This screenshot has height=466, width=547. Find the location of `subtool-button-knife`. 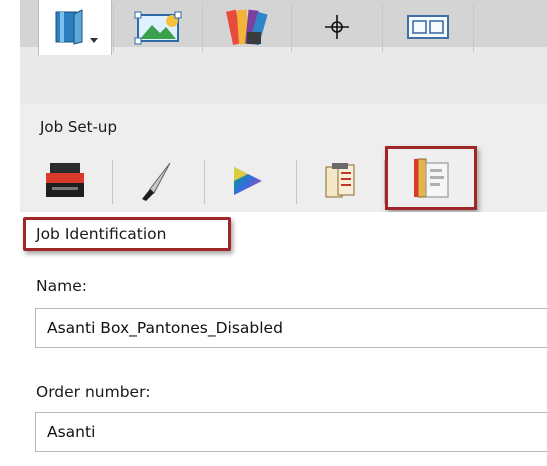

subtool-button-knife is located at coordinates (156, 181).